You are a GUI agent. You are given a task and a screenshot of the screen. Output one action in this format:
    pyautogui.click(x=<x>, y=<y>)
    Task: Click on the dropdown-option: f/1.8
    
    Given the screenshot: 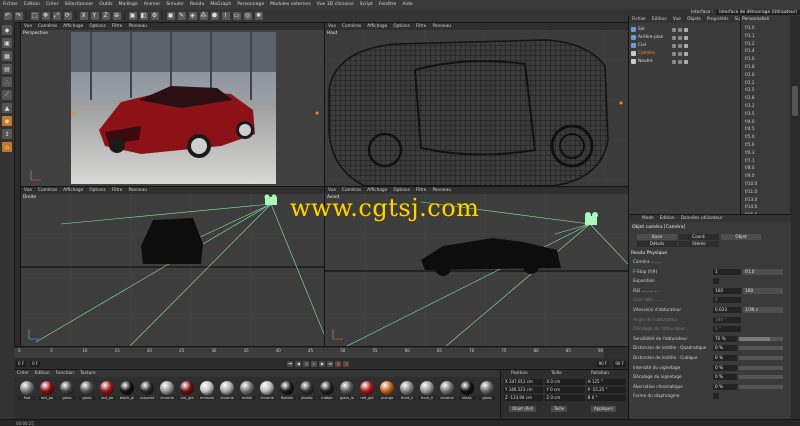 What is the action you would take?
    pyautogui.click(x=750, y=66)
    